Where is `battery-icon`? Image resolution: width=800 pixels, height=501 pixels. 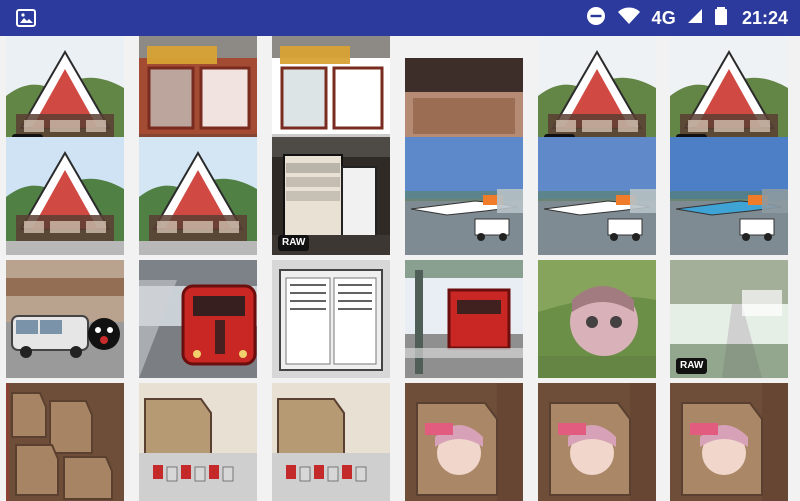
battery-icon is located at coordinates (721, 18).